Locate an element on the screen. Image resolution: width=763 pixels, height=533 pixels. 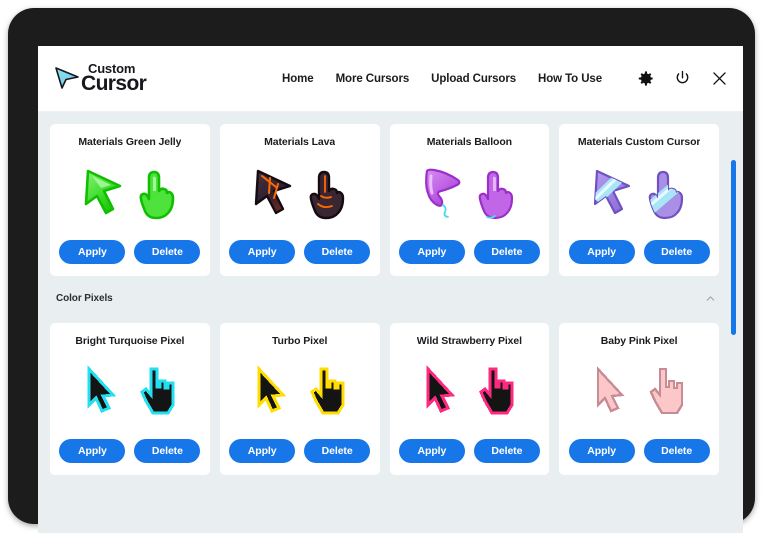
app-logo: Custom Cursor is located at coordinates (100, 79).